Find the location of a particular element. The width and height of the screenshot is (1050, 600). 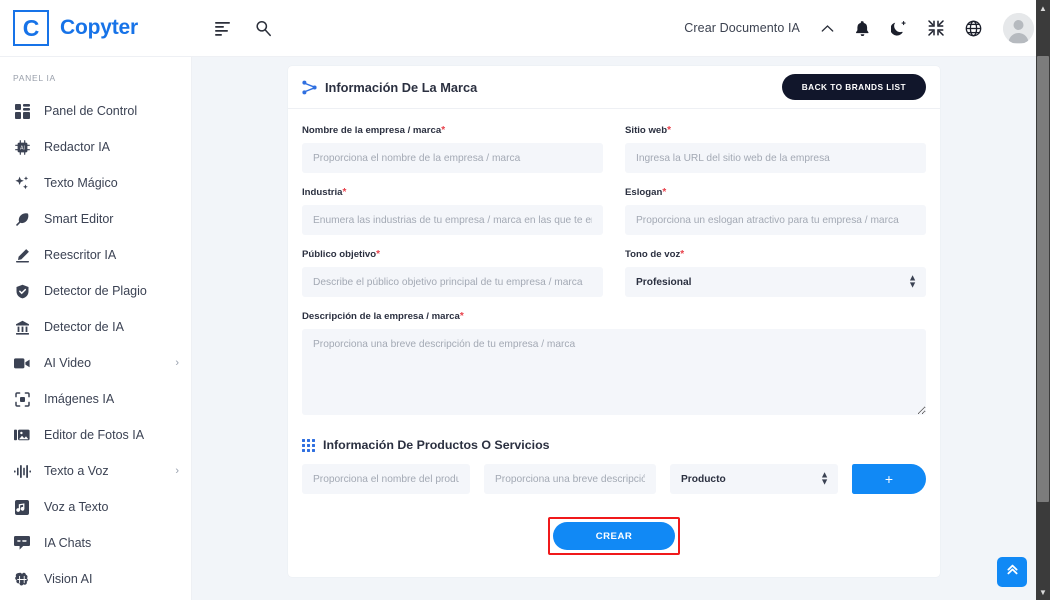

brand-logo: C Copyter is located at coordinates (96, 28).